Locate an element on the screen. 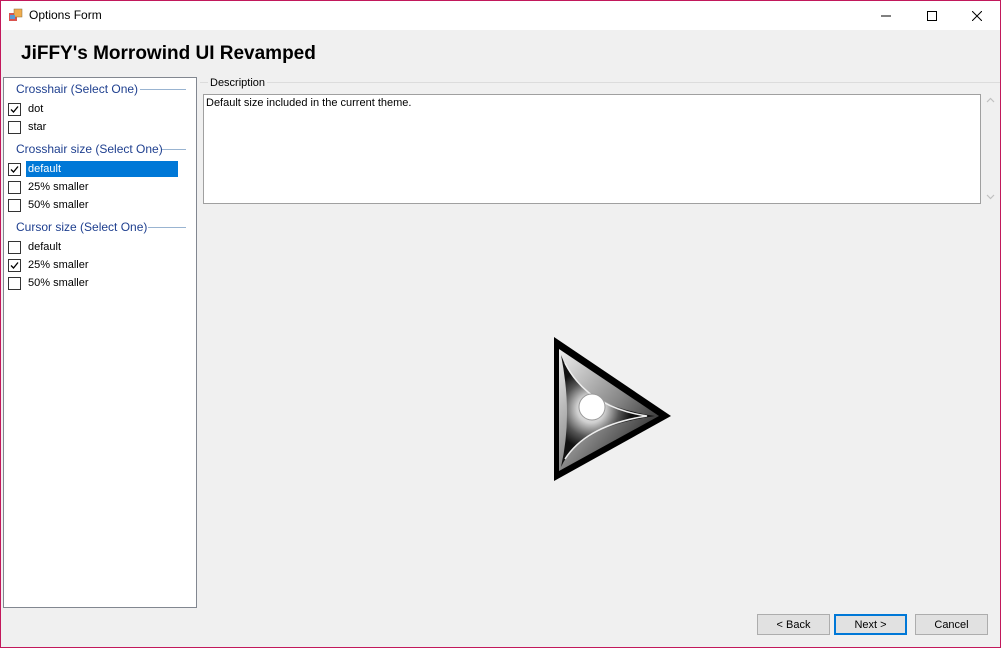 The image size is (1001, 648). page-title: JiFFY's Morrowind UI Revamped is located at coordinates (168, 53).